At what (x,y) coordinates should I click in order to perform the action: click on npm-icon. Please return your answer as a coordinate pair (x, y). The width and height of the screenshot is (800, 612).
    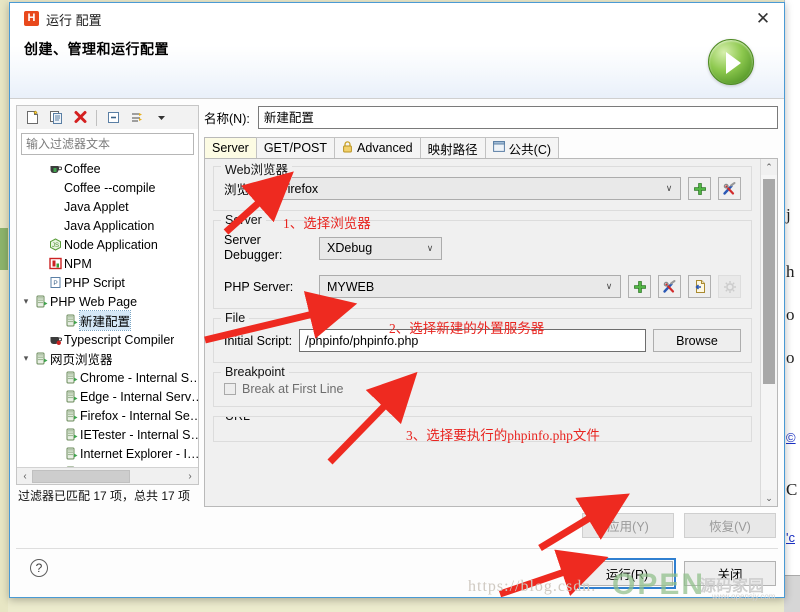
    Looking at the image, I should click on (55, 263).